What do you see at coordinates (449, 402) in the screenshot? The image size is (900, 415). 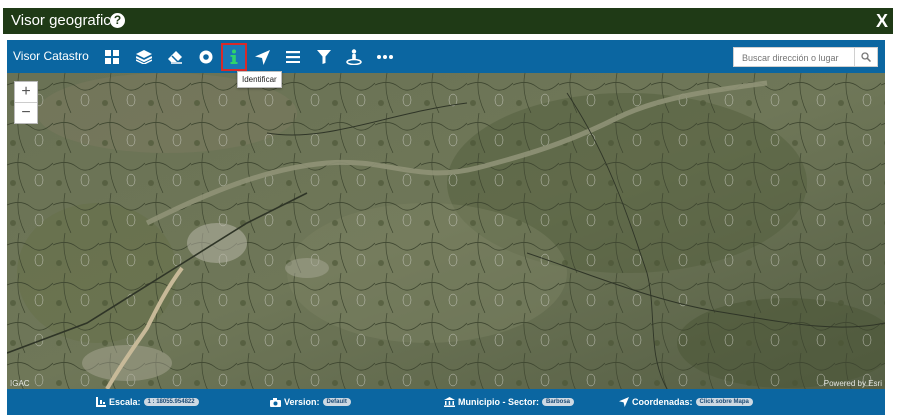 I see `building-icon` at bounding box center [449, 402].